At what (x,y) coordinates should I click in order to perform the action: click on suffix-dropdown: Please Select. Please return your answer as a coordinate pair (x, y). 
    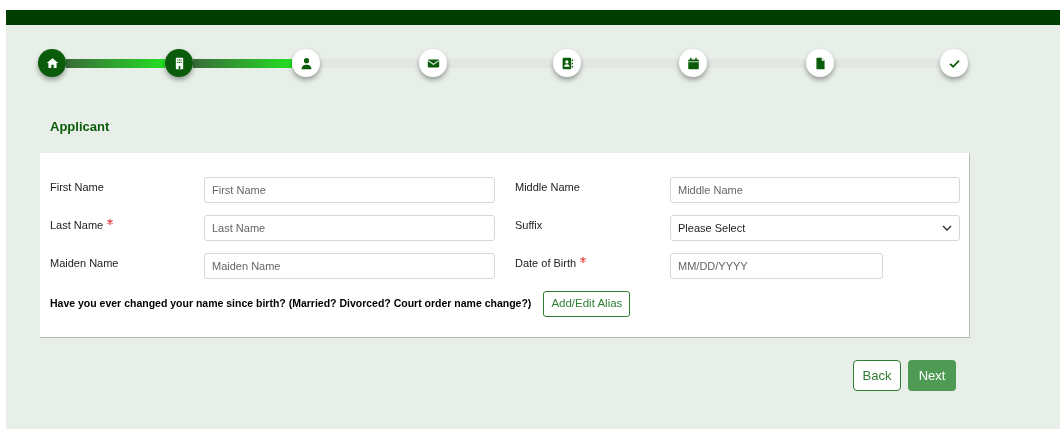
    Looking at the image, I should click on (815, 228).